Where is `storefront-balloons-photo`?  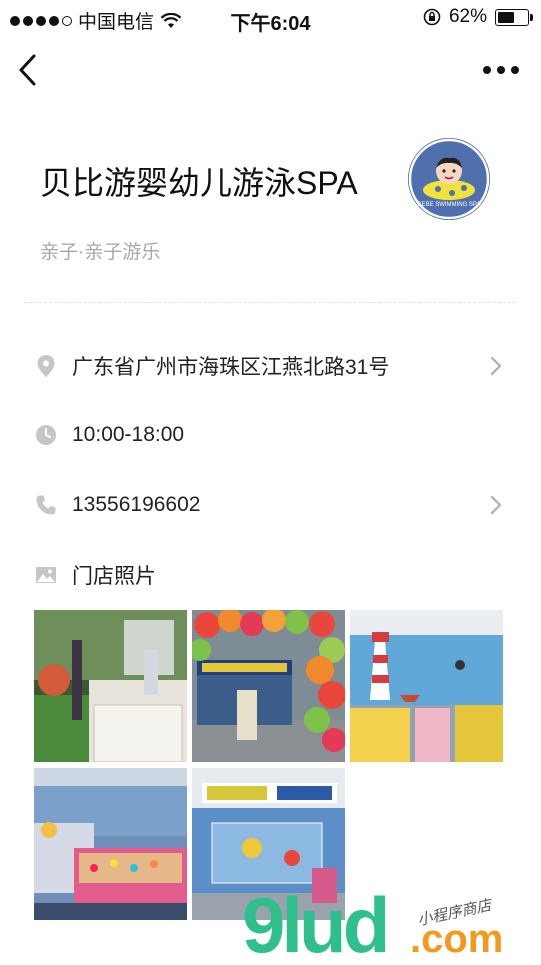 storefront-balloons-photo is located at coordinates (268, 686).